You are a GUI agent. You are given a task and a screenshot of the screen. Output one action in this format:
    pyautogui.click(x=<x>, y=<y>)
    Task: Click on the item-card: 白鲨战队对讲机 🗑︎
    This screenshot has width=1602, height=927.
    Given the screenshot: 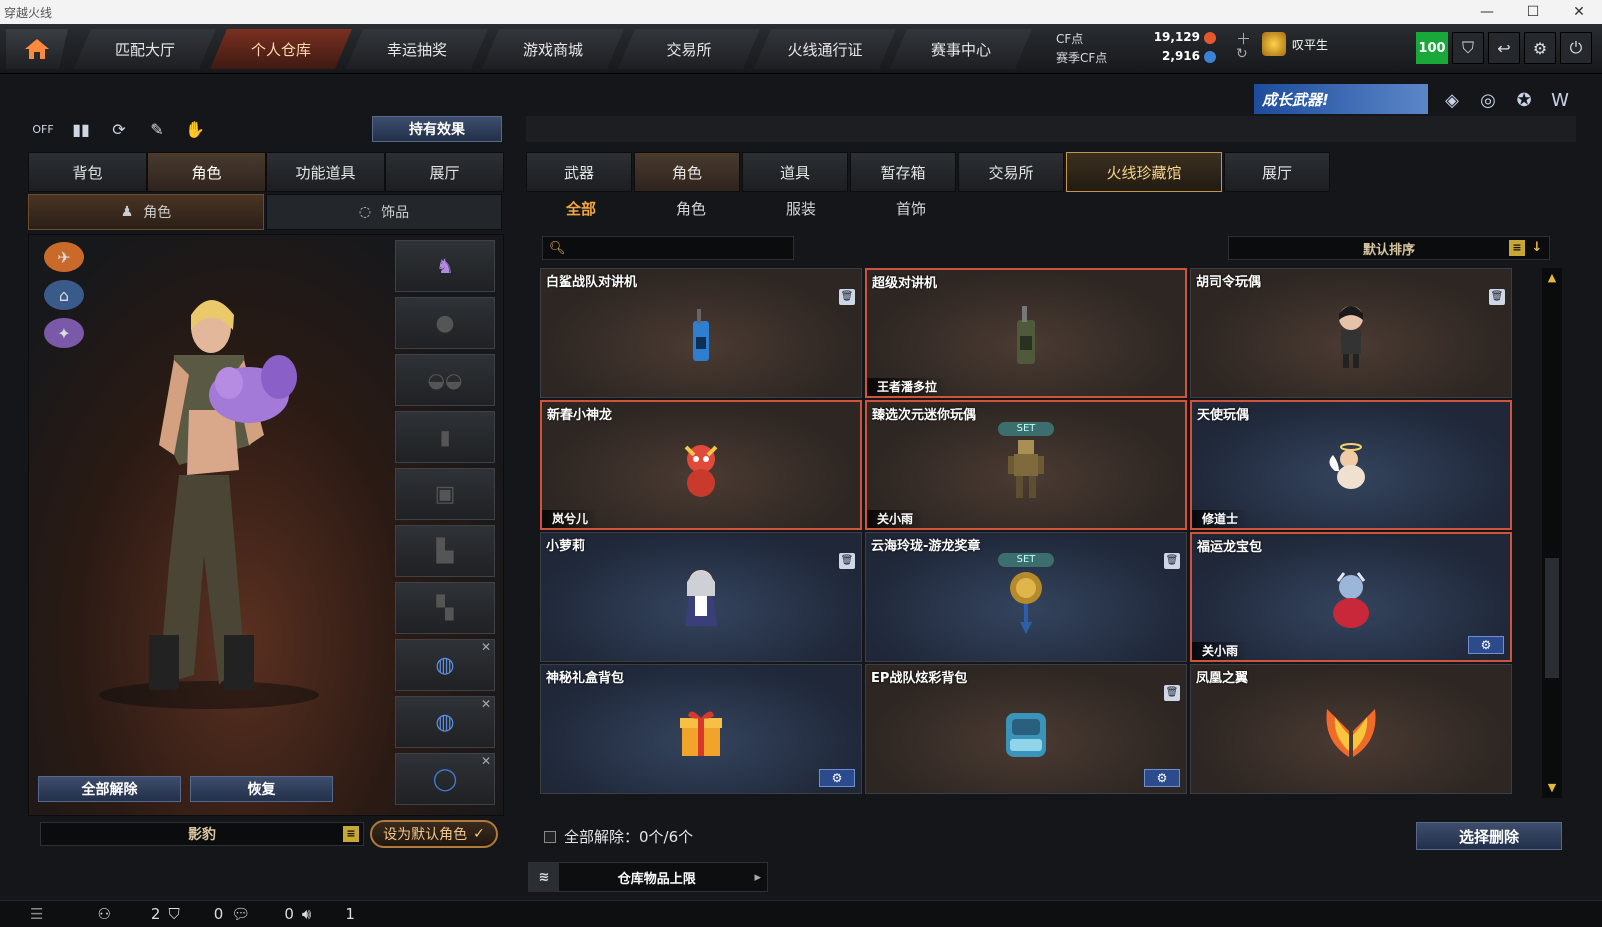 What is the action you would take?
    pyautogui.click(x=701, y=333)
    